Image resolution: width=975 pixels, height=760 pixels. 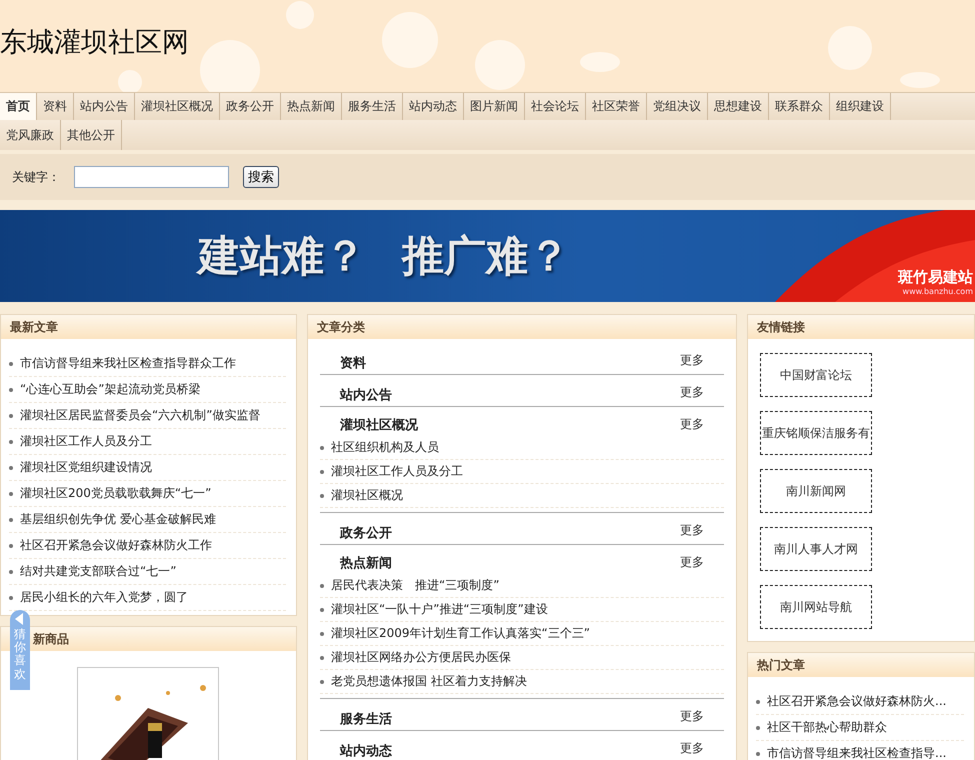 I want to click on nav-tab: 首页, so click(x=18, y=106).